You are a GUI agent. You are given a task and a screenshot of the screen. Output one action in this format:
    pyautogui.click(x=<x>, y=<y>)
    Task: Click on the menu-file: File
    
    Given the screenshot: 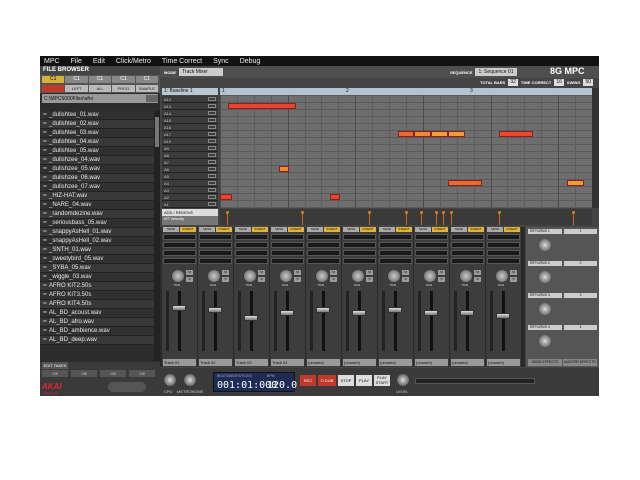 What is the action you would take?
    pyautogui.click(x=76, y=61)
    